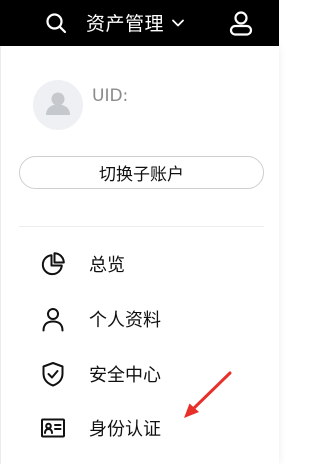  I want to click on menu-item-label: 个人资料, so click(125, 320).